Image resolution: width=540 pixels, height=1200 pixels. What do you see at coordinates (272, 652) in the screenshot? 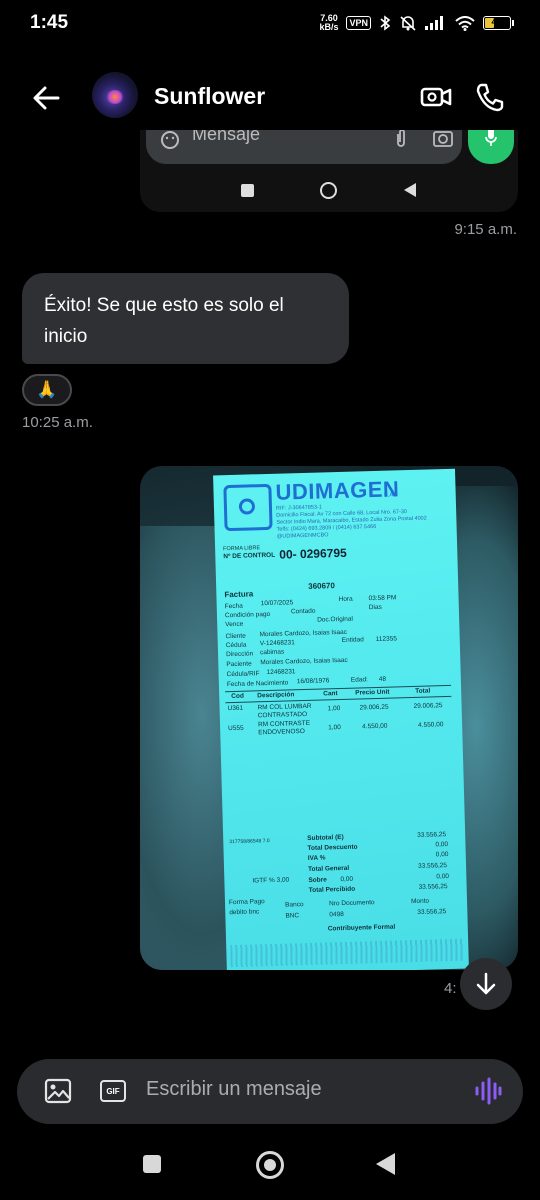
I see `receipt-direccion: cabimas` at bounding box center [272, 652].